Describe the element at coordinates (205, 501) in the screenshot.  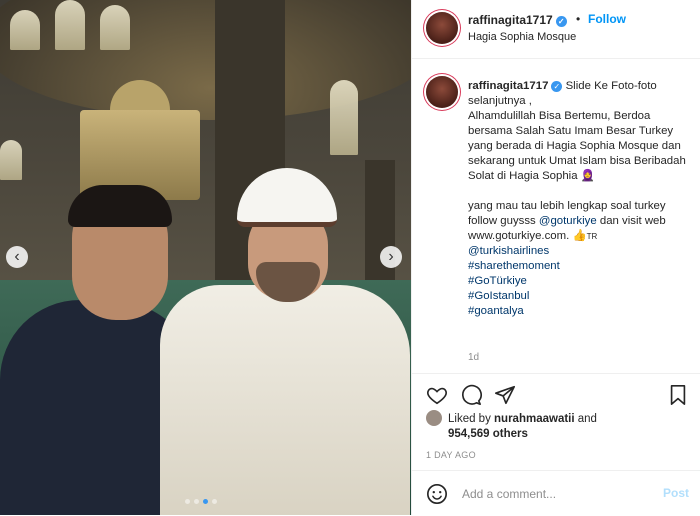
I see `carousel-dot-active` at that location.